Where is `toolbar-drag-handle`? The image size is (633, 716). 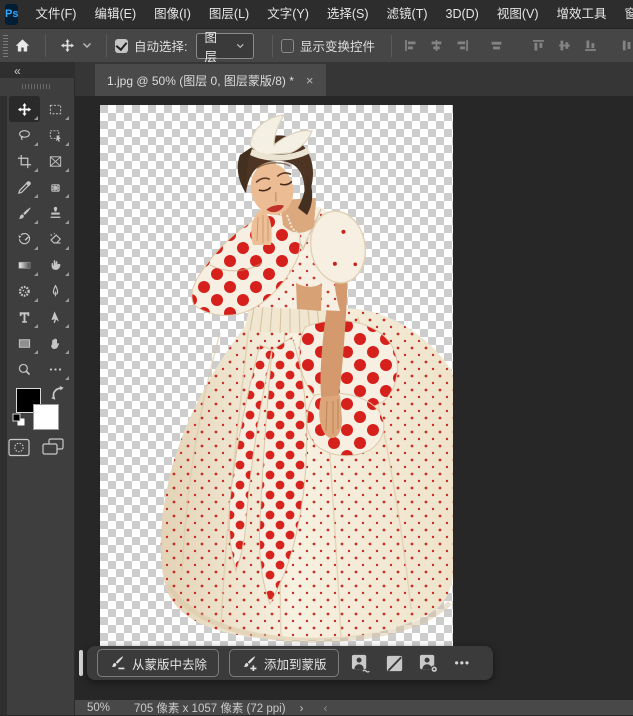 toolbar-drag-handle is located at coordinates (37, 86).